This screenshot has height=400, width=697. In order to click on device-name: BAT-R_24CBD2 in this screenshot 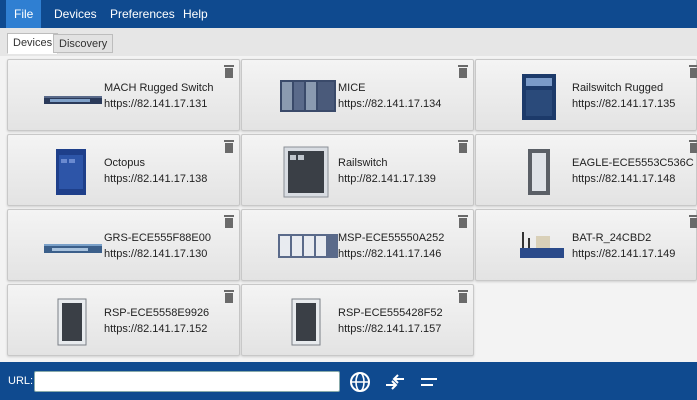, I will do `click(612, 238)`.